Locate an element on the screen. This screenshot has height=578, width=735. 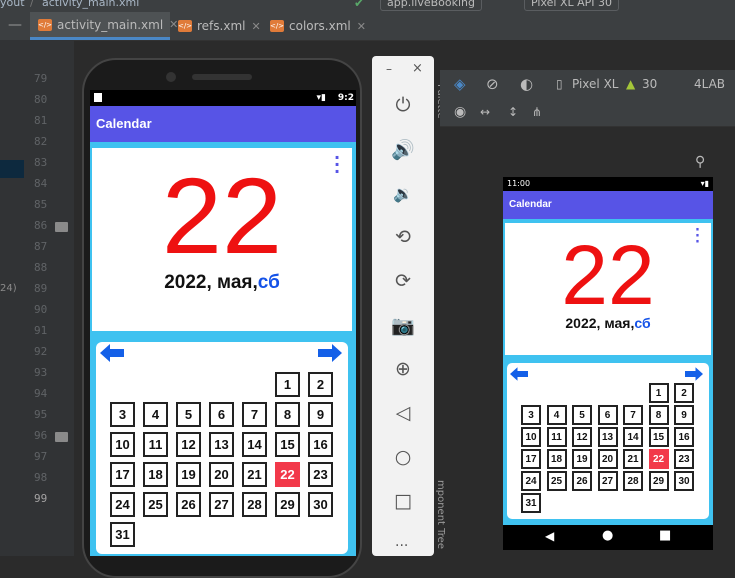
horizontal-resize-icon: ↔ is located at coordinates (485, 112).